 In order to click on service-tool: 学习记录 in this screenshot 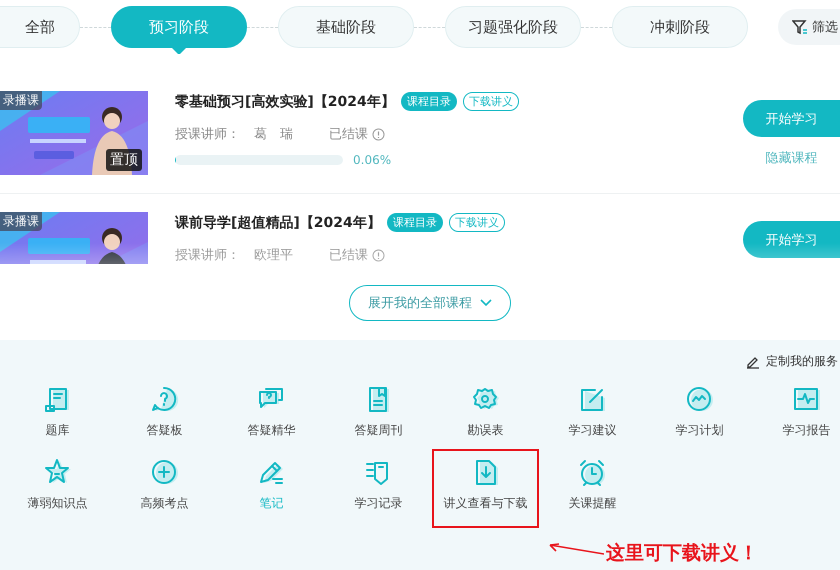, I will do `click(378, 488)`.